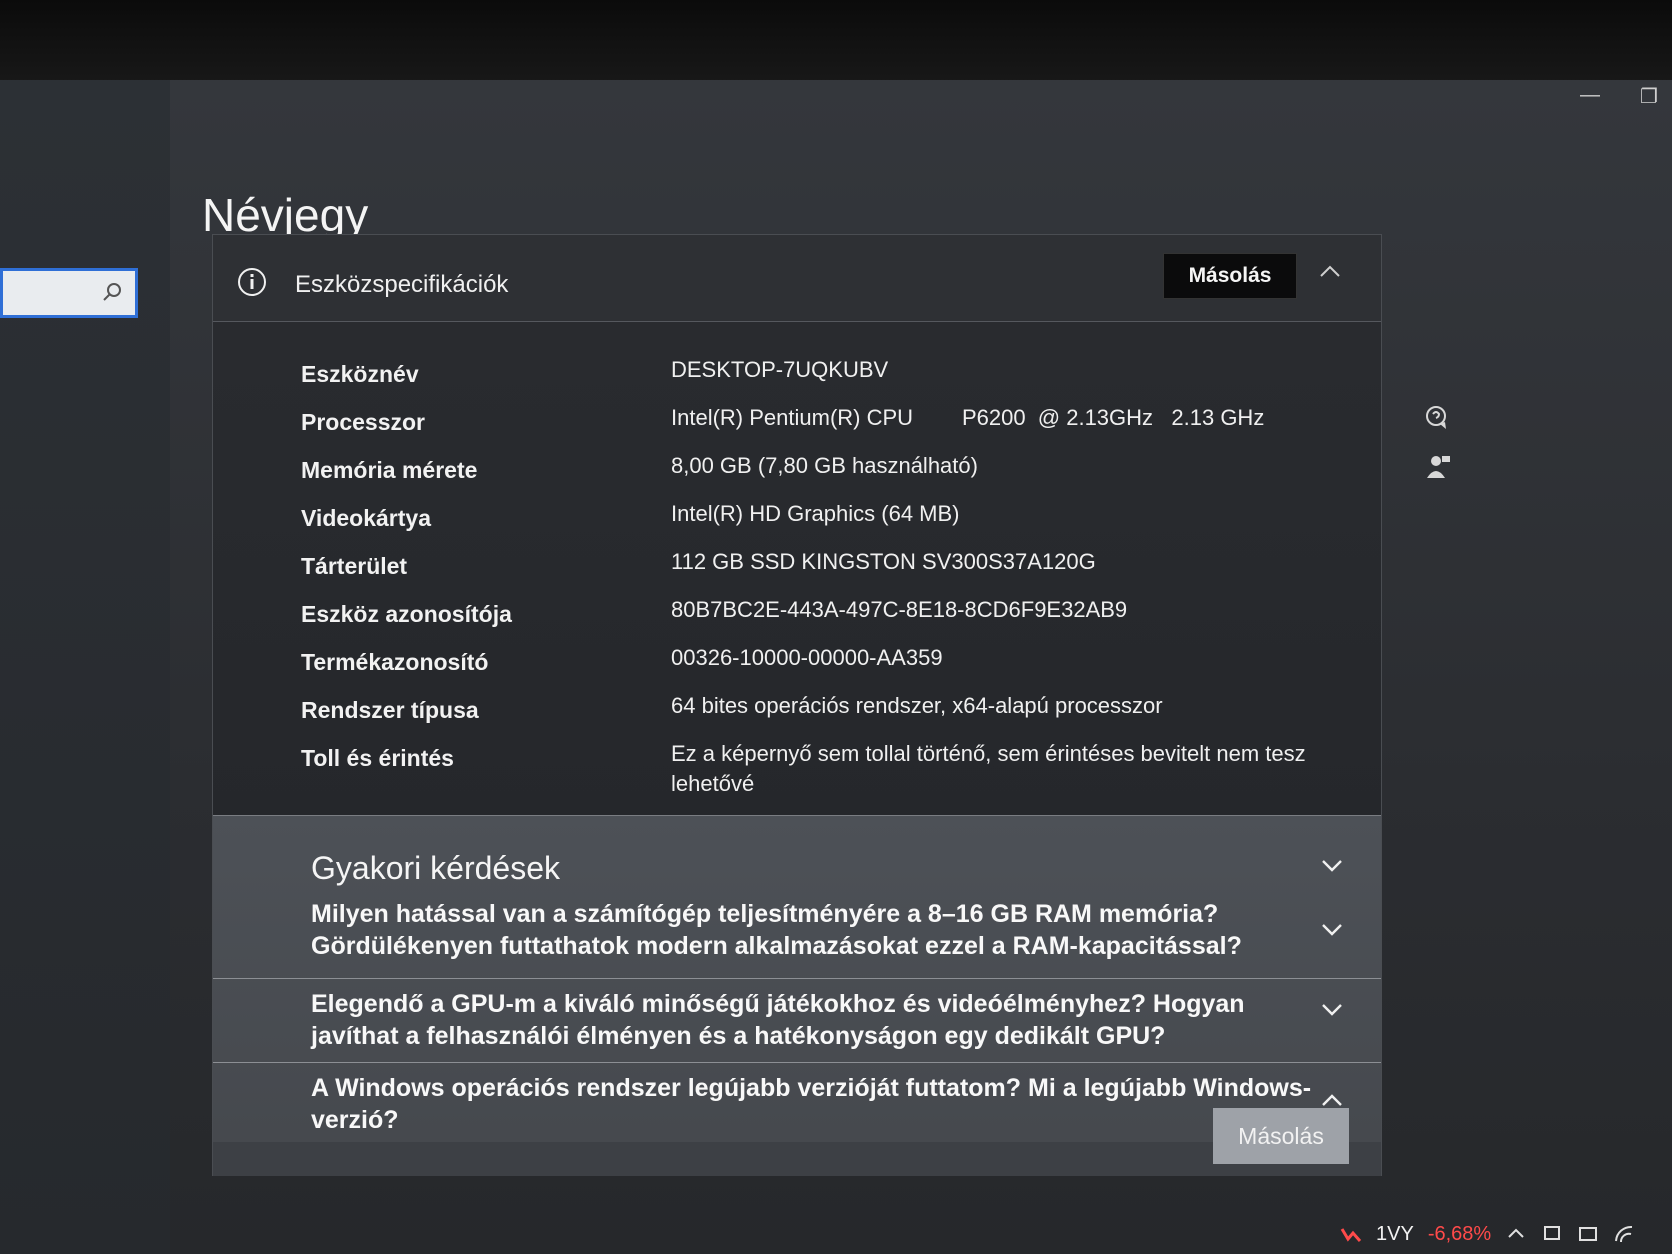  What do you see at coordinates (836, 45) in the screenshot?
I see `monitor-bezel` at bounding box center [836, 45].